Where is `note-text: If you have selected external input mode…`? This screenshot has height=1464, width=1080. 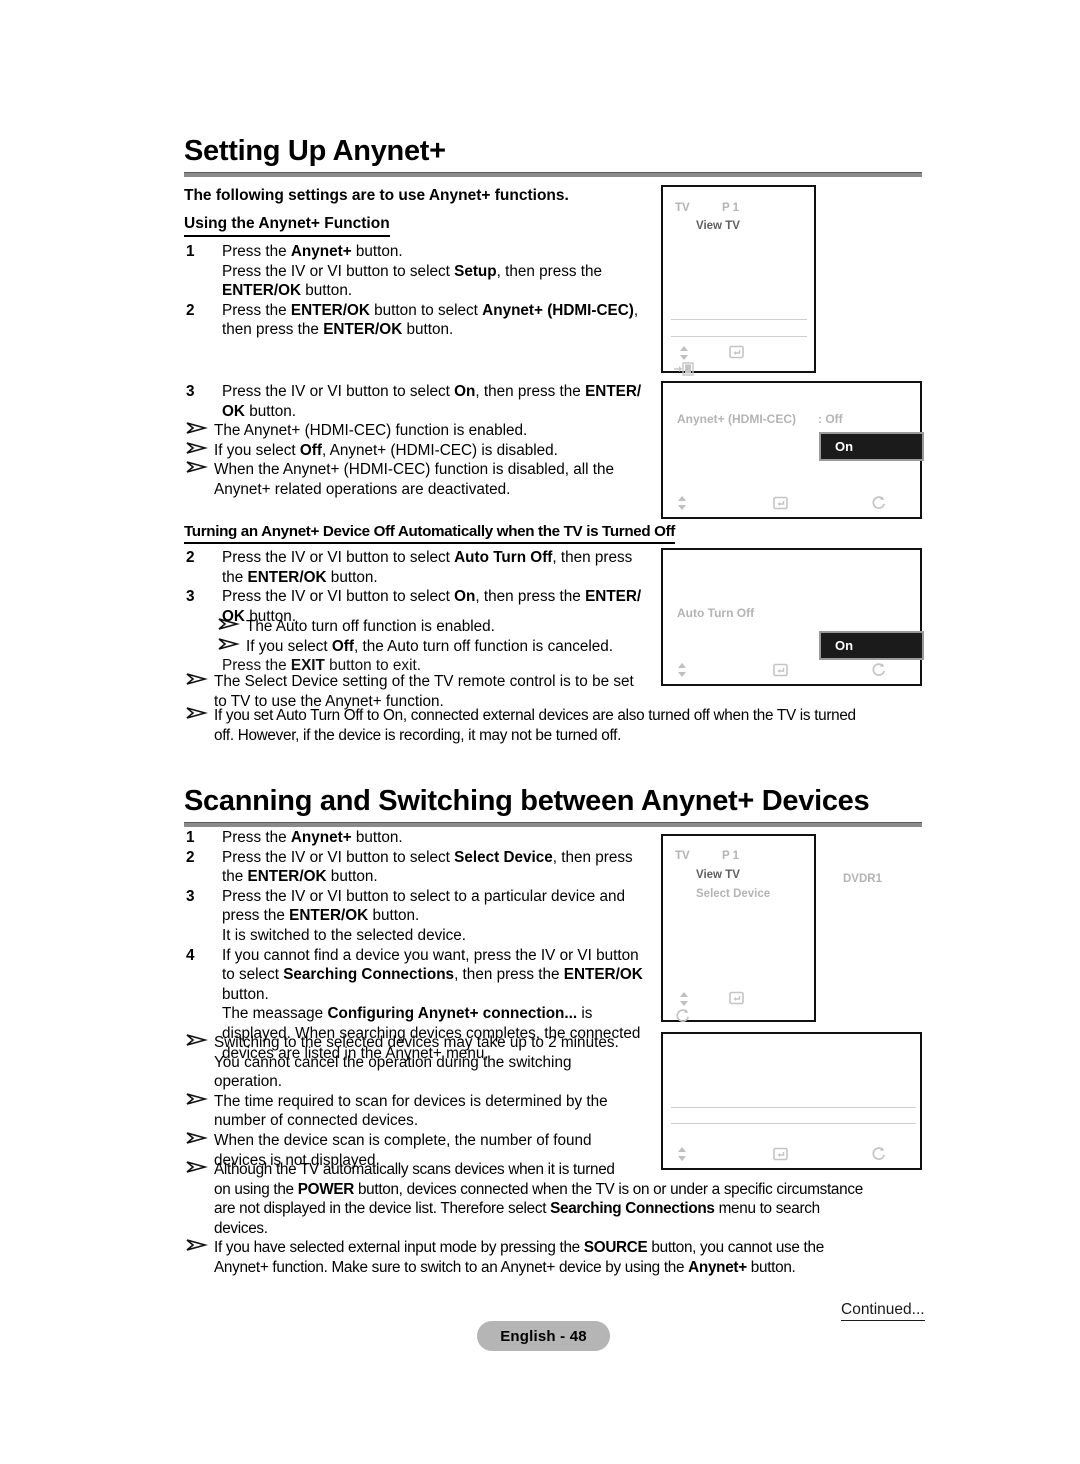
note-text: If you have selected external input mode… is located at coordinates (519, 1257).